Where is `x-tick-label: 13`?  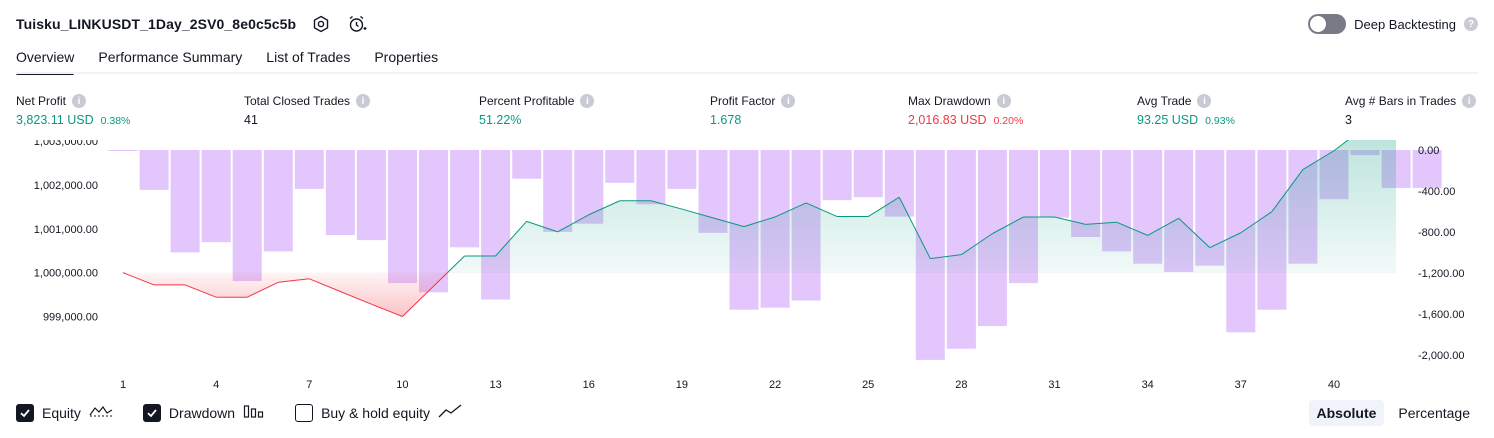 x-tick-label: 13 is located at coordinates (495, 385).